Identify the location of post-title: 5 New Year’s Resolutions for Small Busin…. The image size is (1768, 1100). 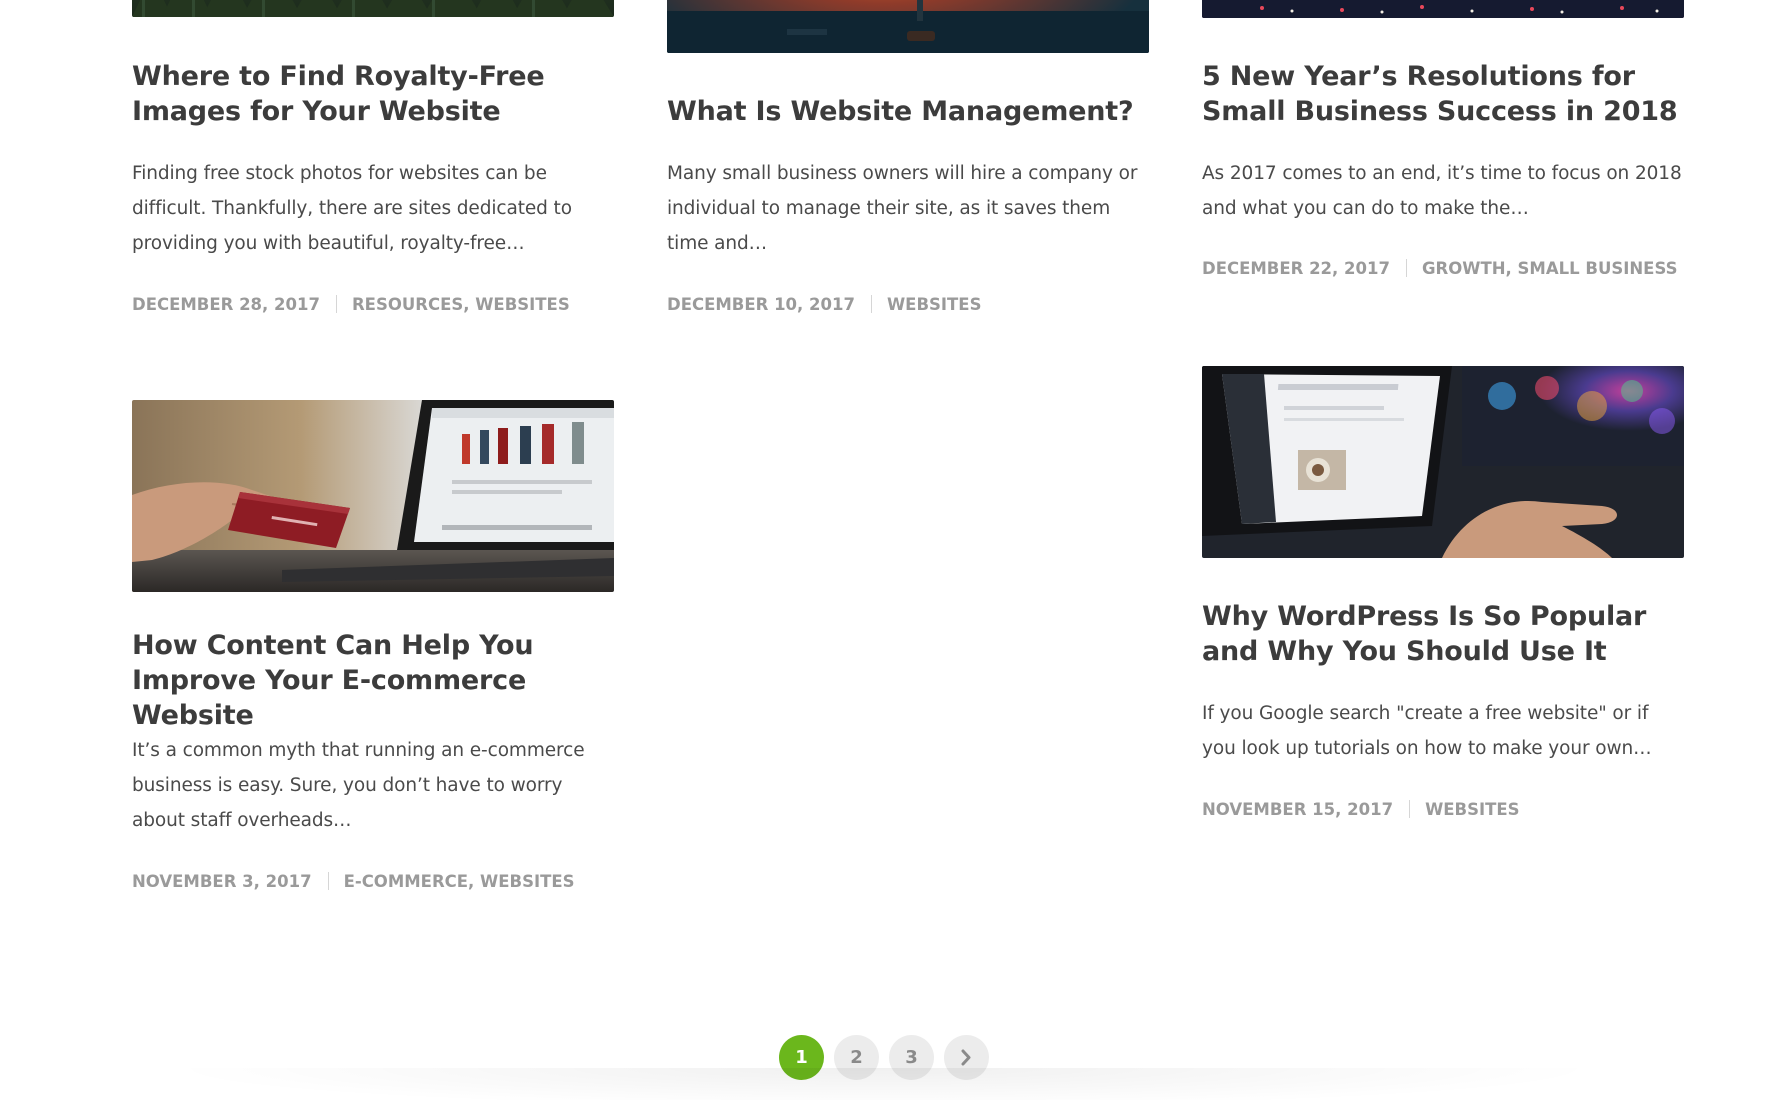
(1443, 94).